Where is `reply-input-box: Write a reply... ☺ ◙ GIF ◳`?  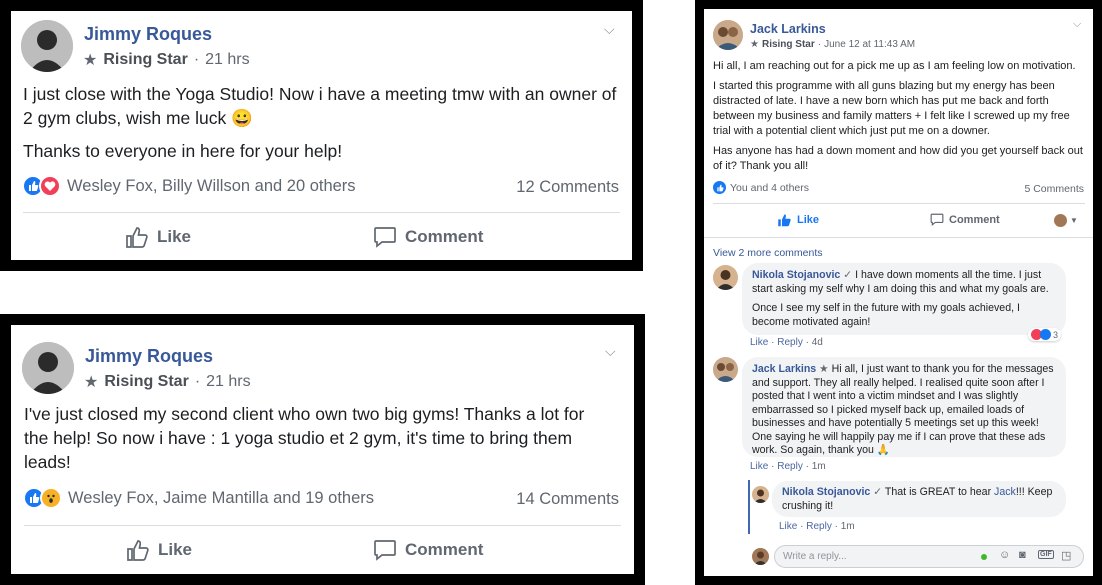 reply-input-box: Write a reply... ☺ ◙ GIF ◳ is located at coordinates (929, 556).